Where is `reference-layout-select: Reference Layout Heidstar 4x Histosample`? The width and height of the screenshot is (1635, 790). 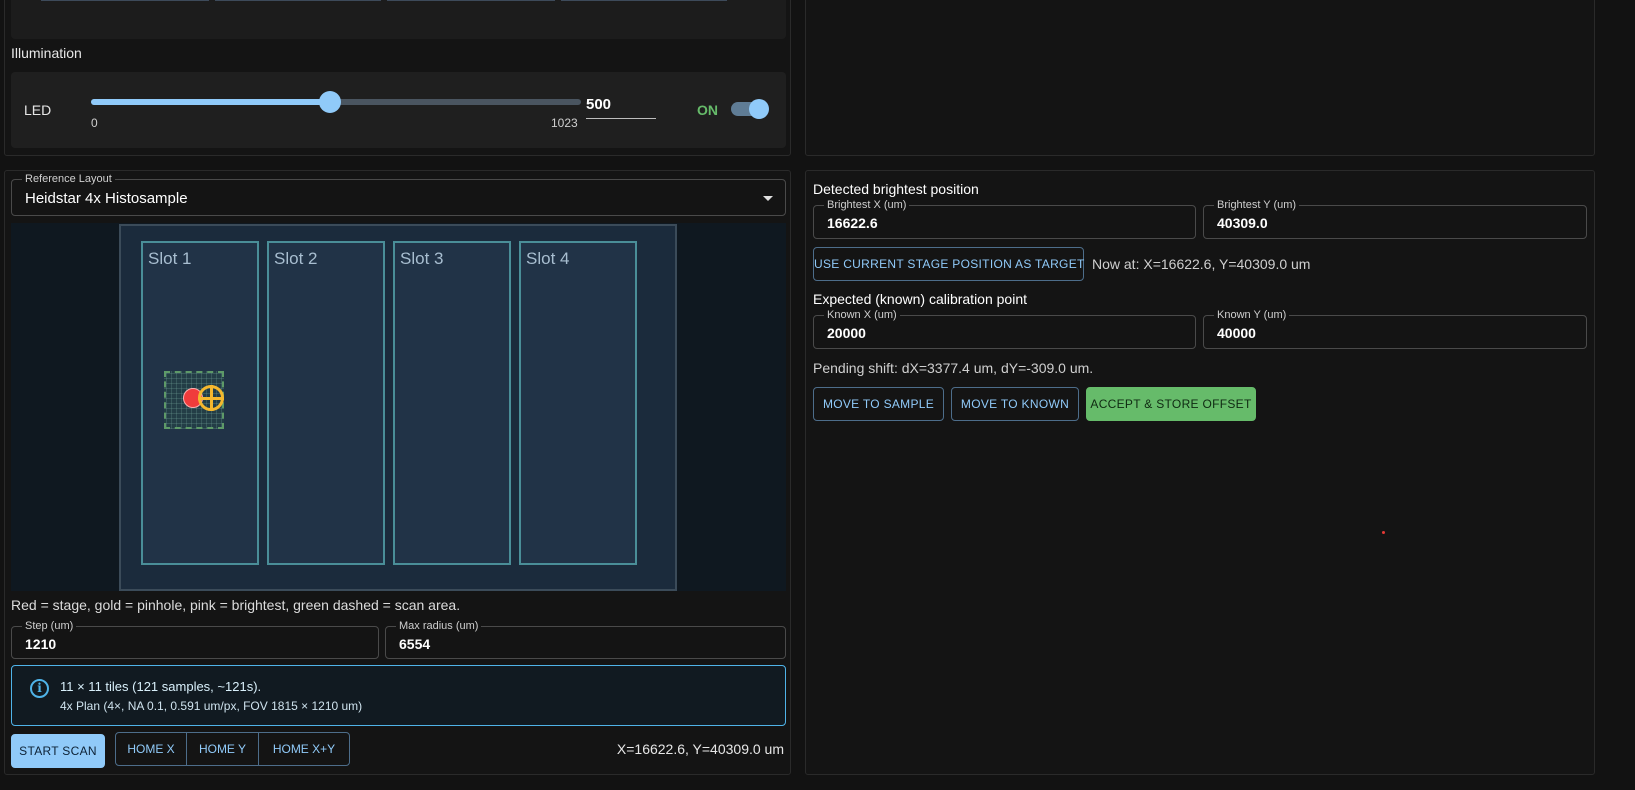 reference-layout-select: Reference Layout Heidstar 4x Histosample is located at coordinates (398, 194).